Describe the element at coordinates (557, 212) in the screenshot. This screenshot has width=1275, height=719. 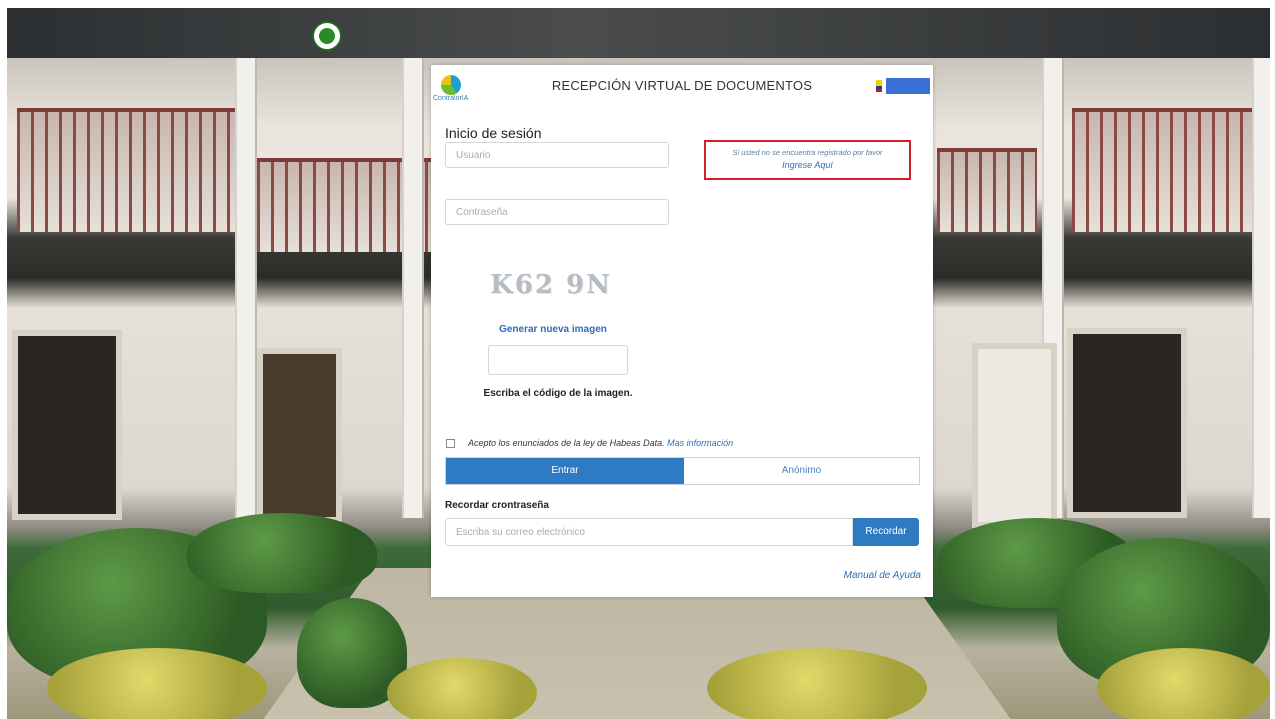
I see `password-input` at that location.